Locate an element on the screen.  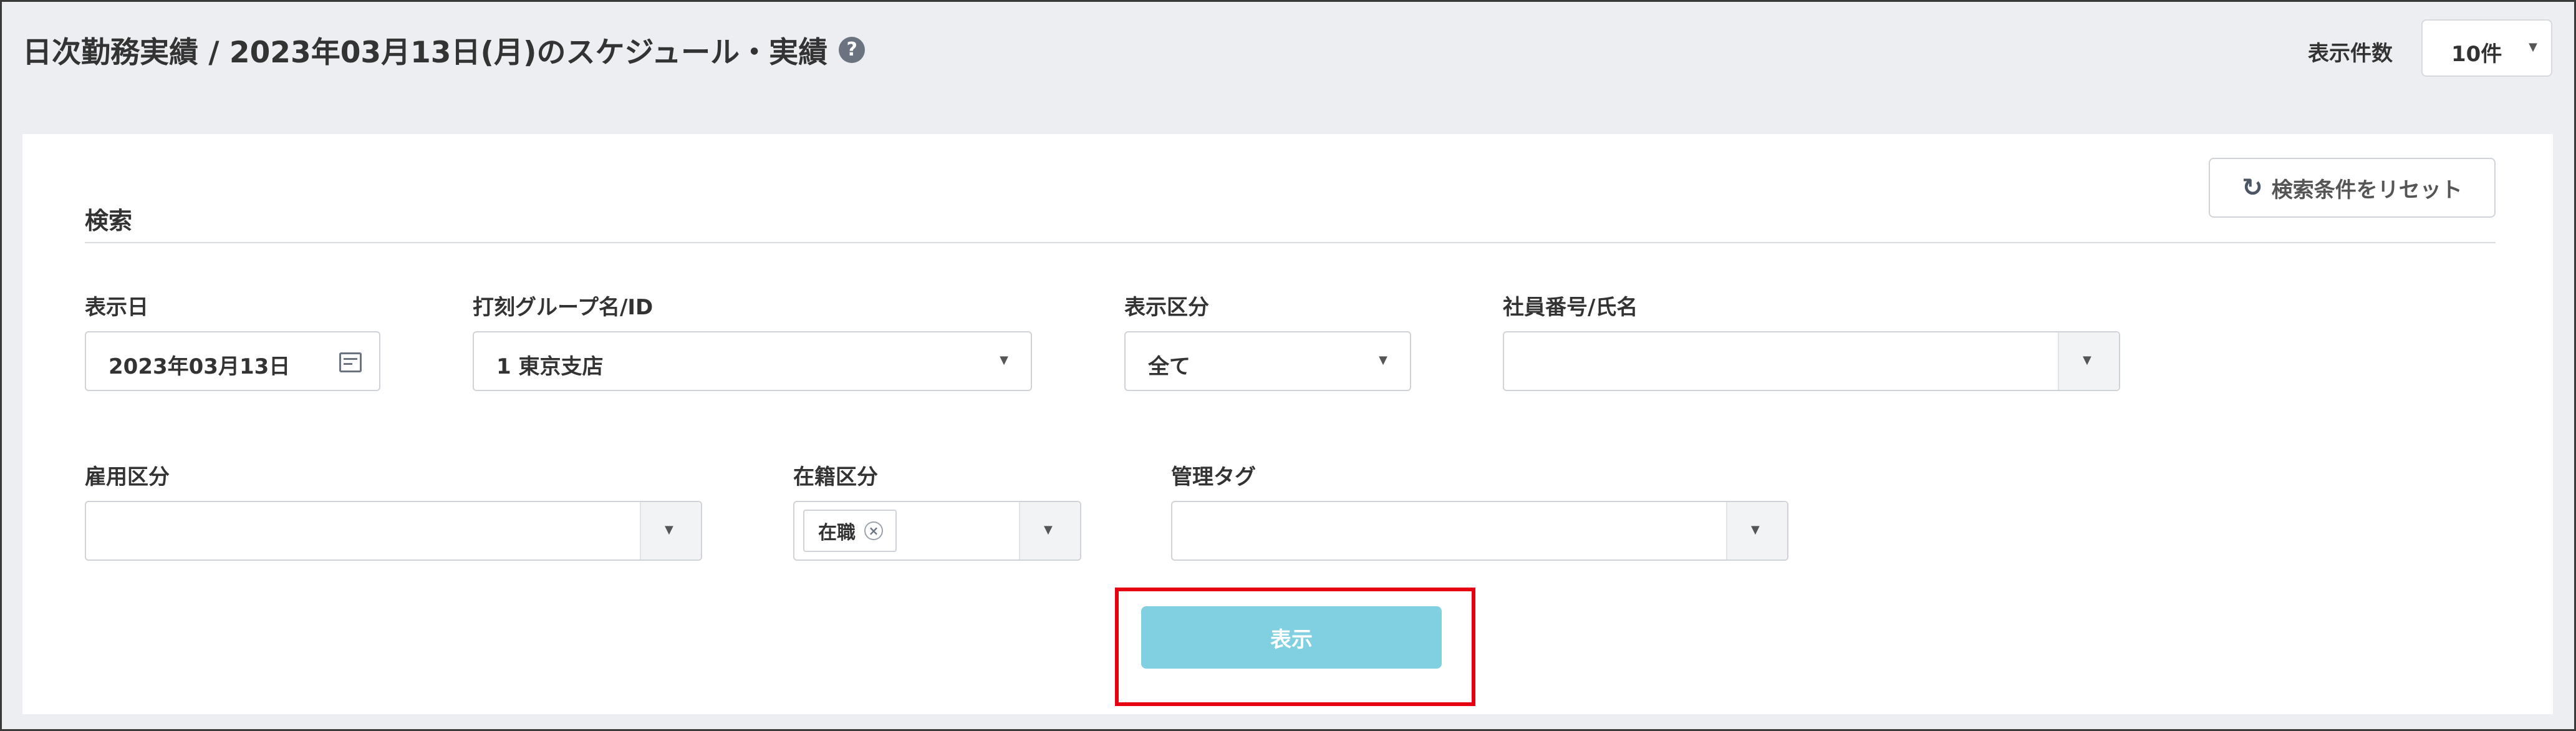
enrollment-tag-chip: 在職 × is located at coordinates (850, 531).